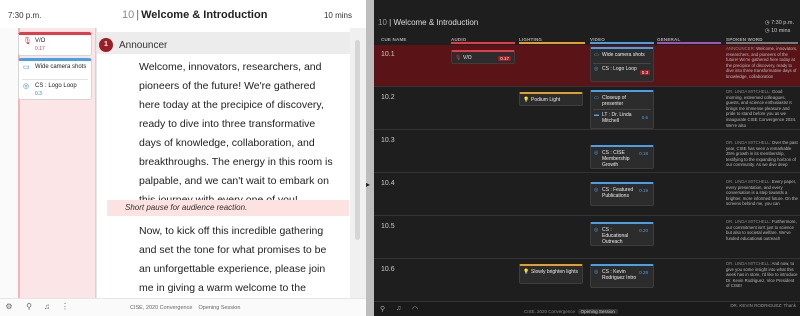  Describe the element at coordinates (65, 306) in the screenshot. I see `signal-icon: ⋮` at that location.